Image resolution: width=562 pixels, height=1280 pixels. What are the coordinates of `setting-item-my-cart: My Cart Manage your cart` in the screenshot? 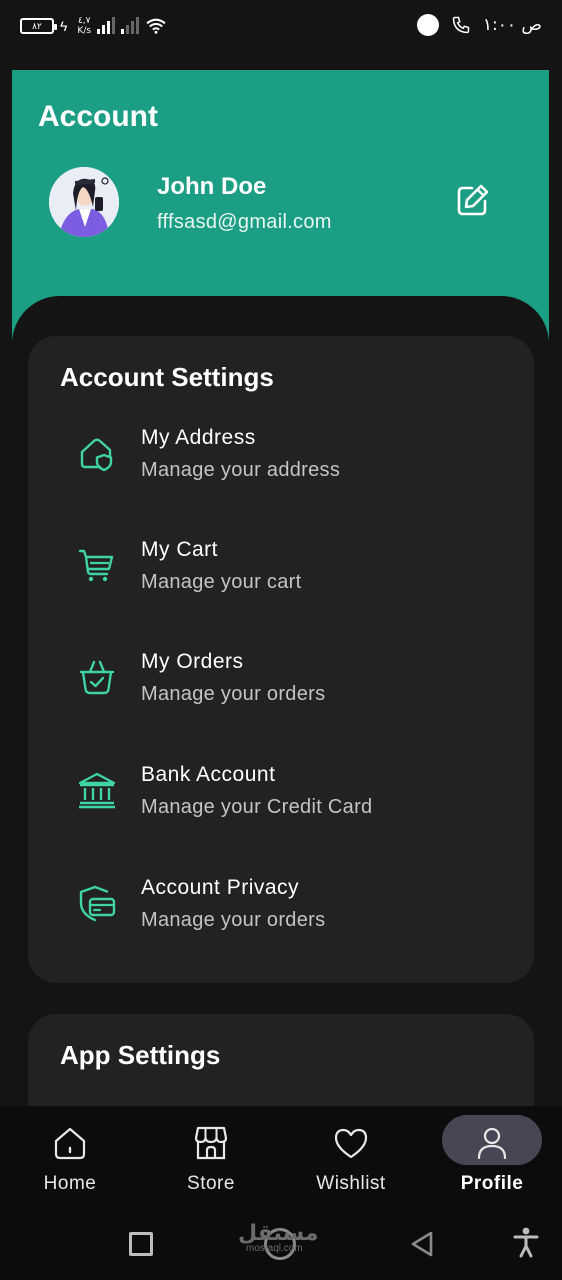 It's located at (281, 583).